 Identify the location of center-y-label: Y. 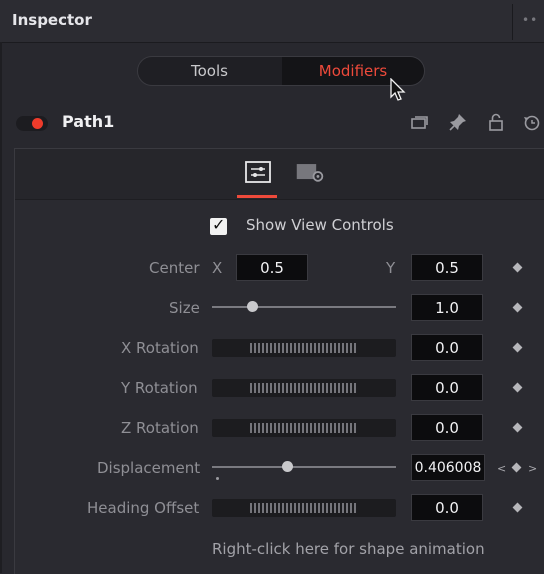
(391, 268).